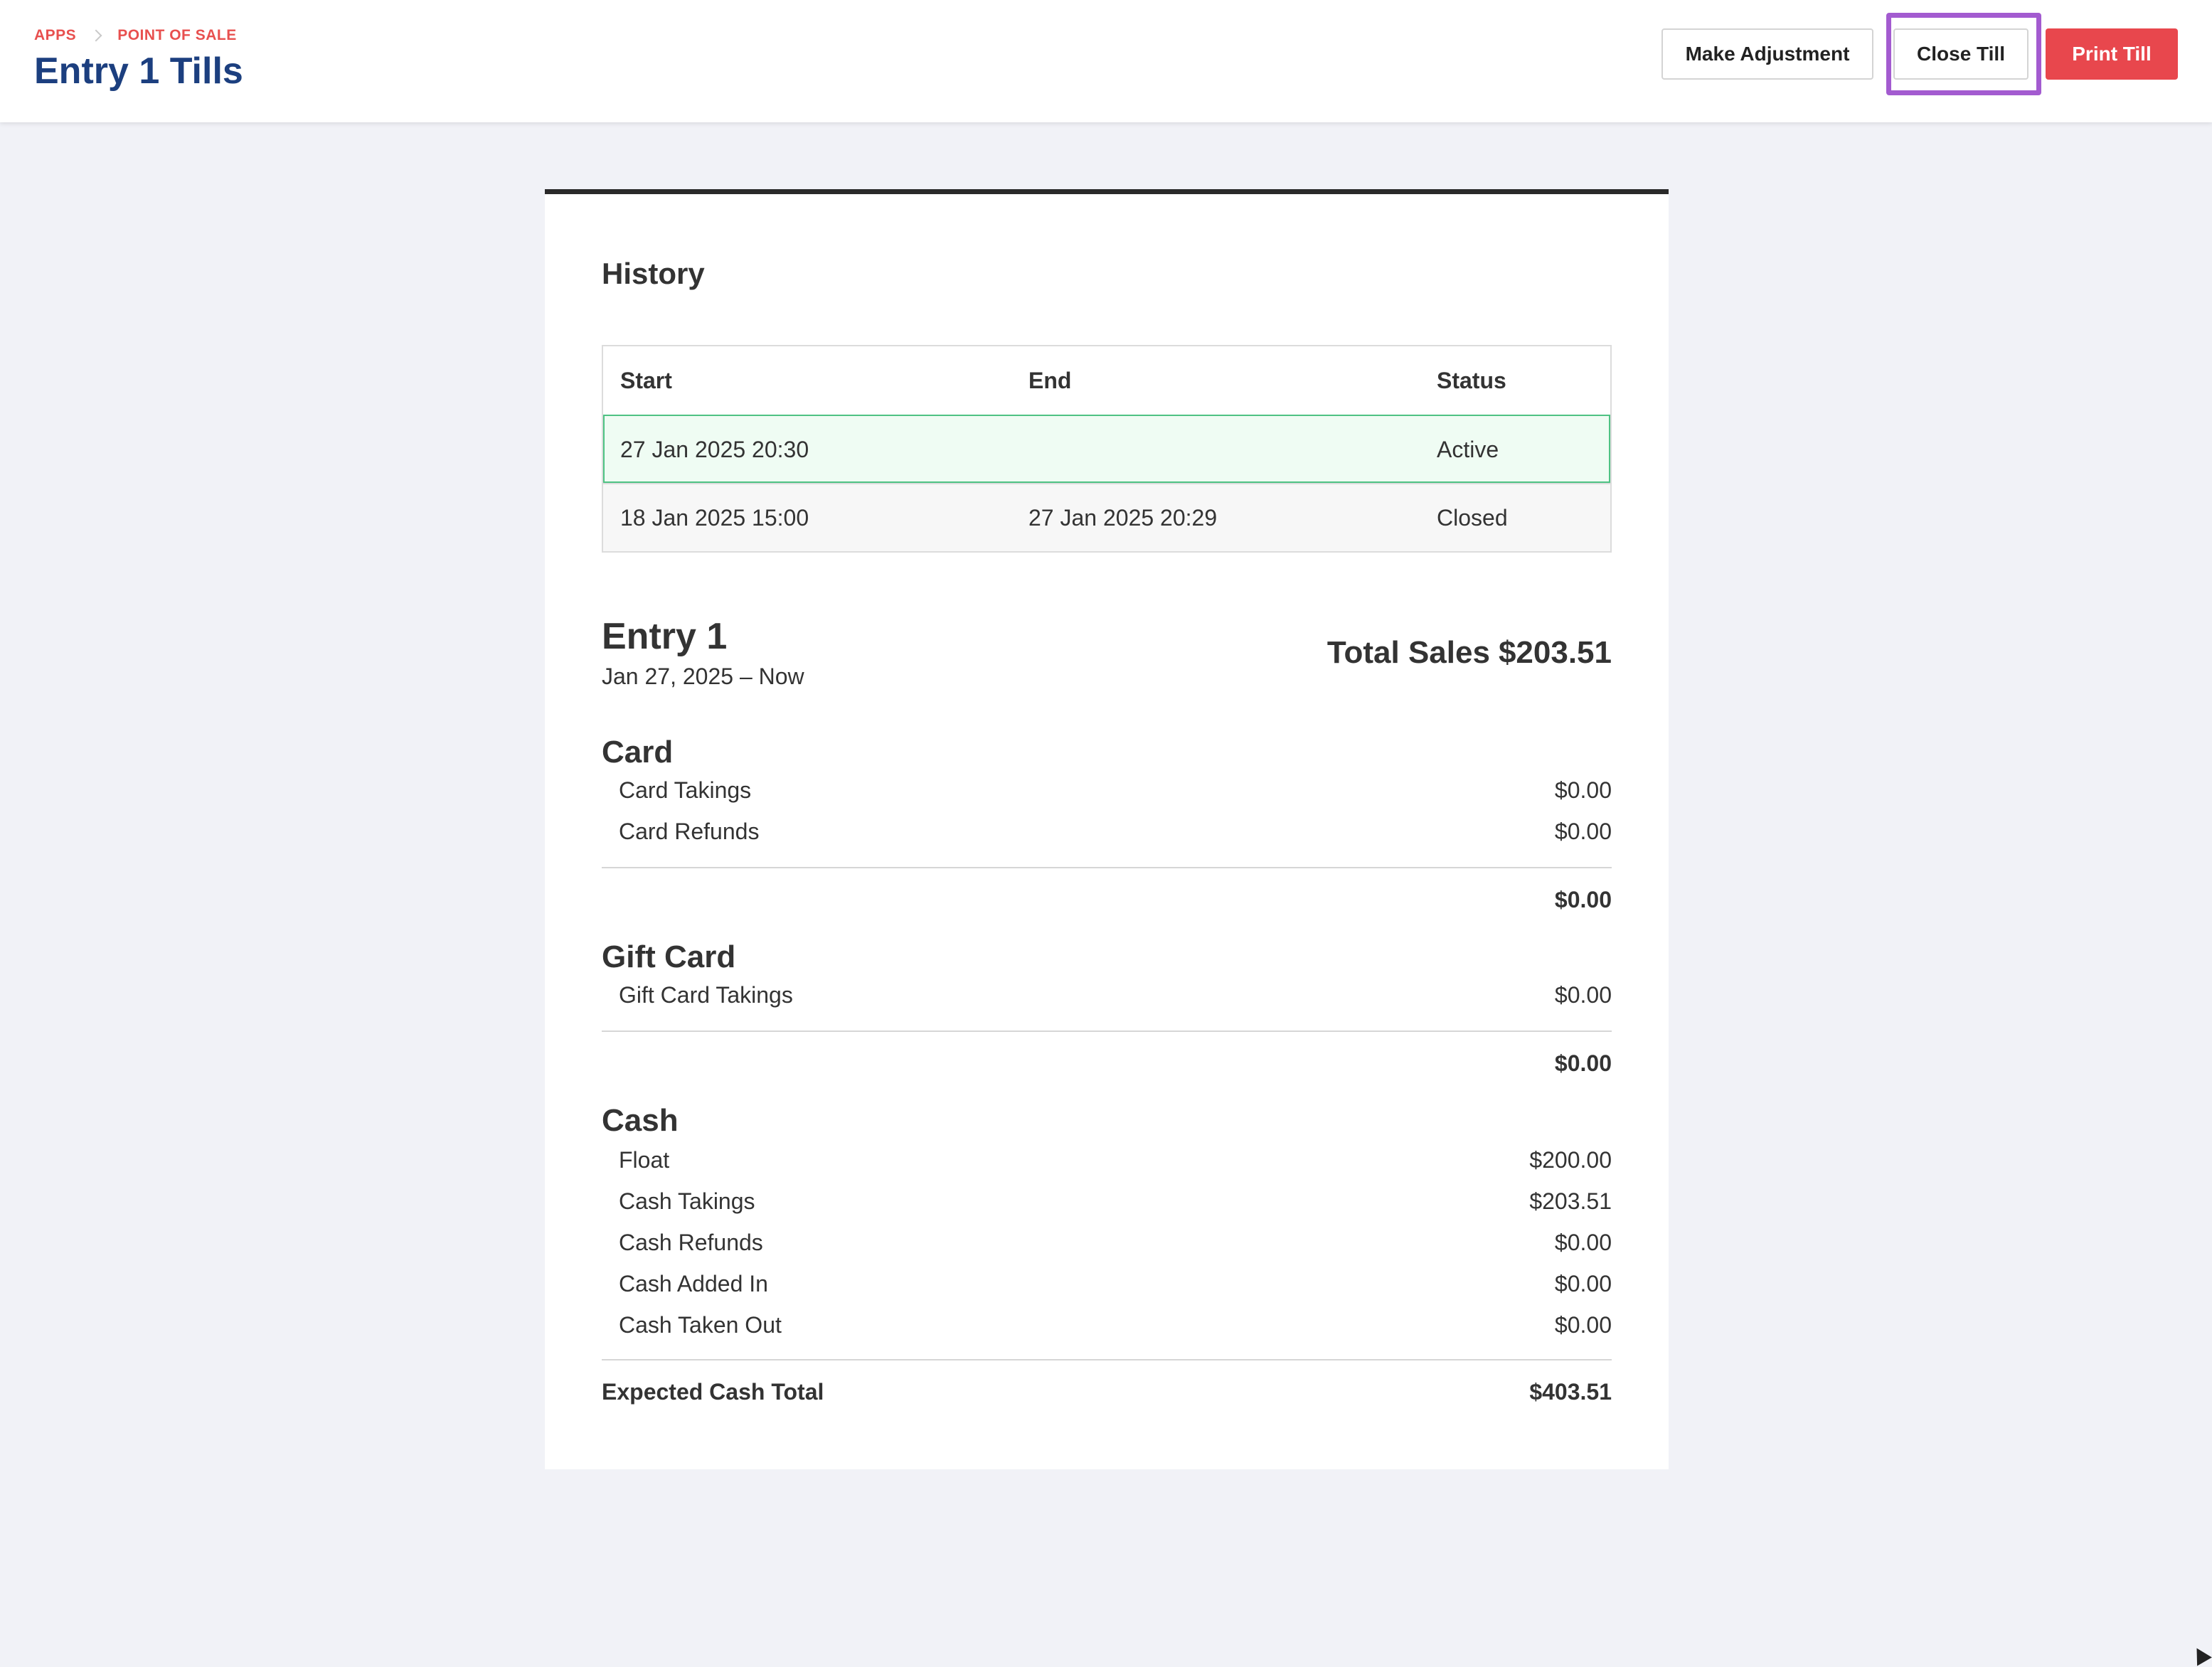 The image size is (2212, 1667). I want to click on column-header-end: End, so click(1050, 380).